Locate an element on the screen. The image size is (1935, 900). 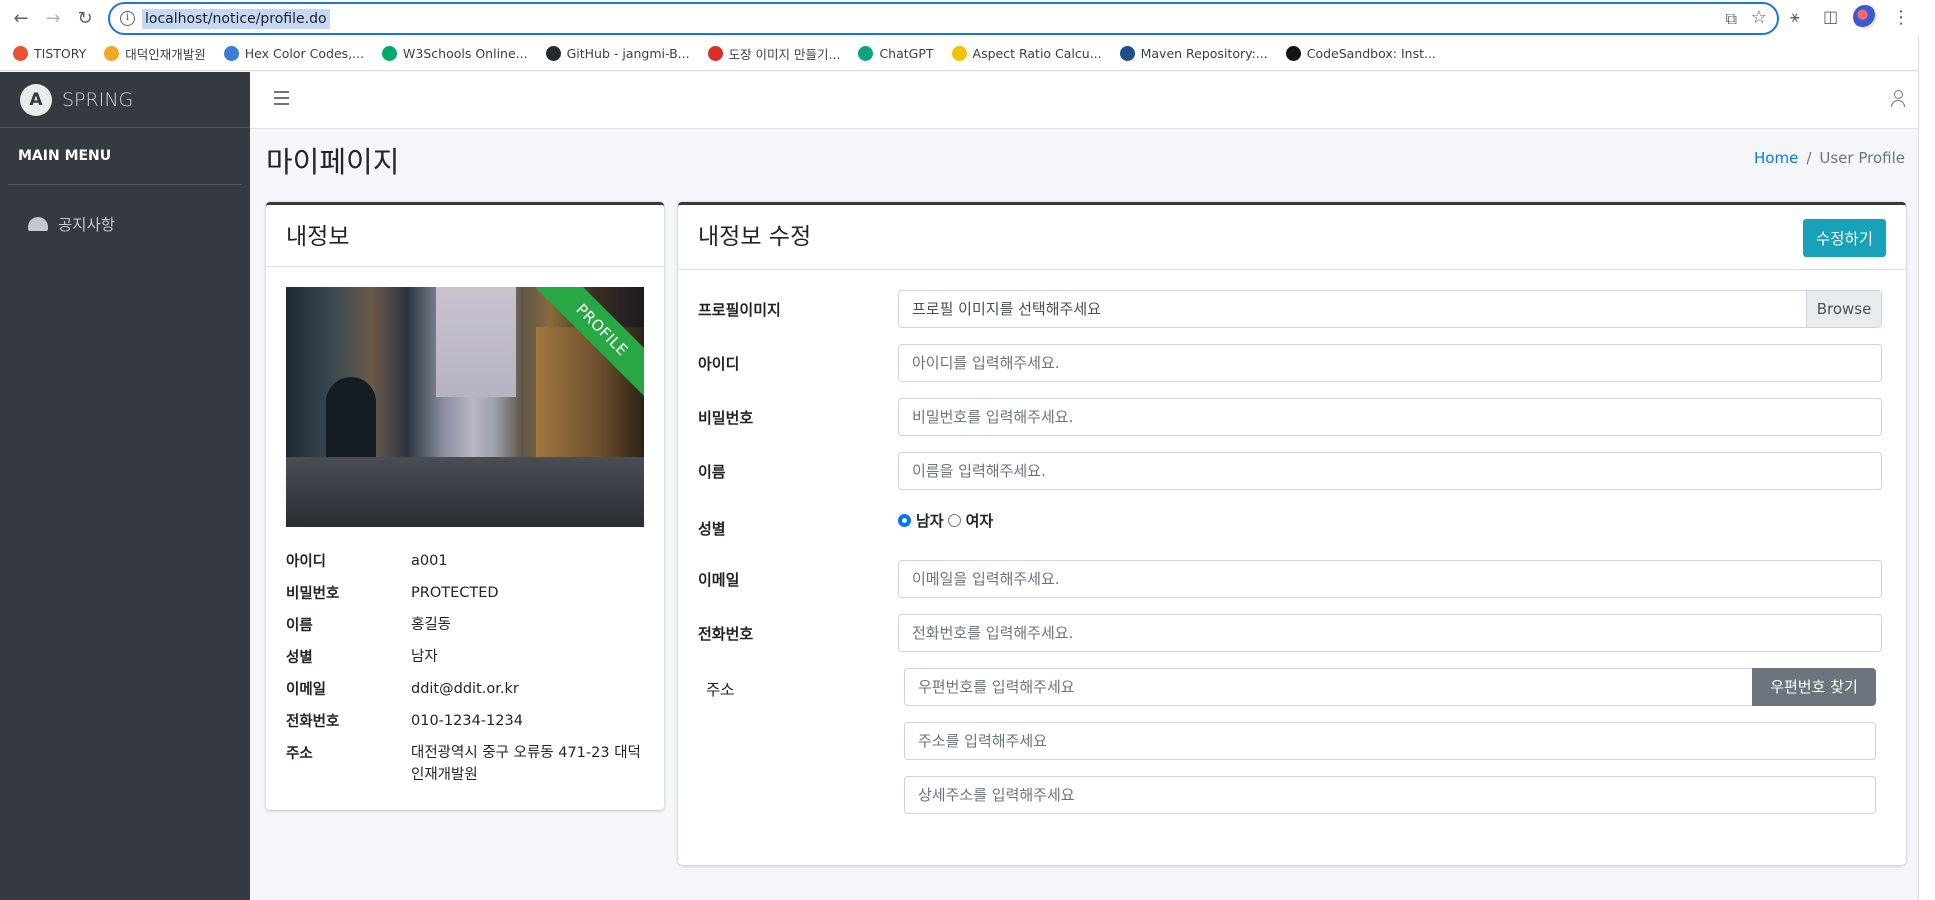
breadcrumb: Home / User Profile is located at coordinates (1829, 158).